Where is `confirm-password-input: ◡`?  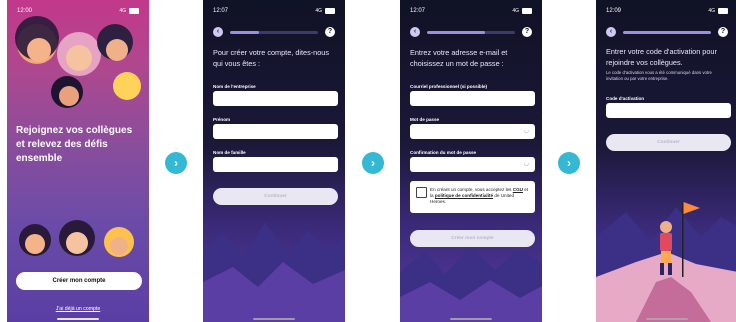 confirm-password-input: ◡ is located at coordinates (472, 164).